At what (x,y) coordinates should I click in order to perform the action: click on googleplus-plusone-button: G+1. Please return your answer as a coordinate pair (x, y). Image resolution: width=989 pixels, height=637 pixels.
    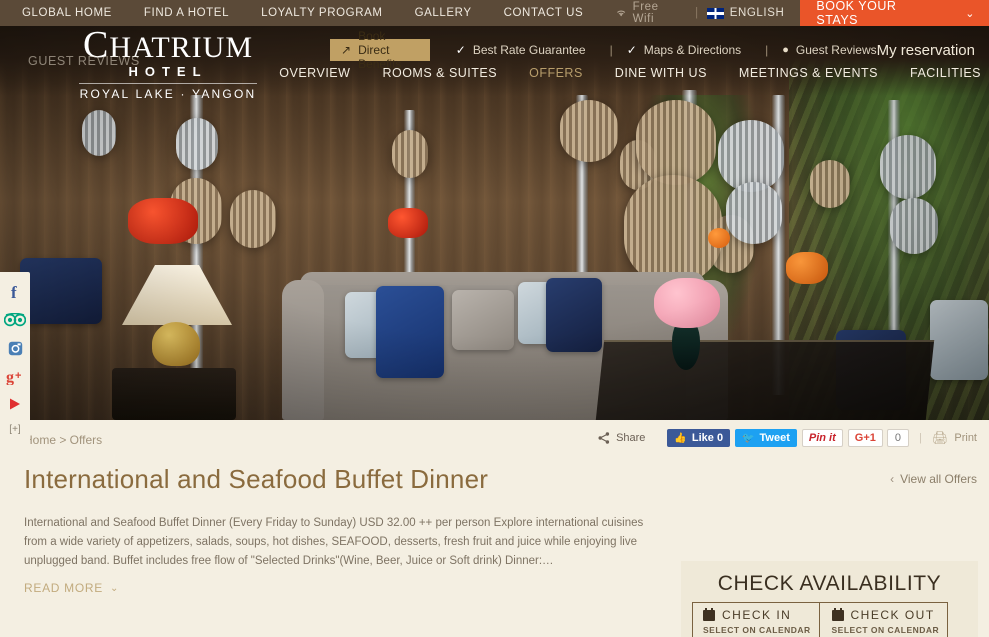
    Looking at the image, I should click on (865, 438).